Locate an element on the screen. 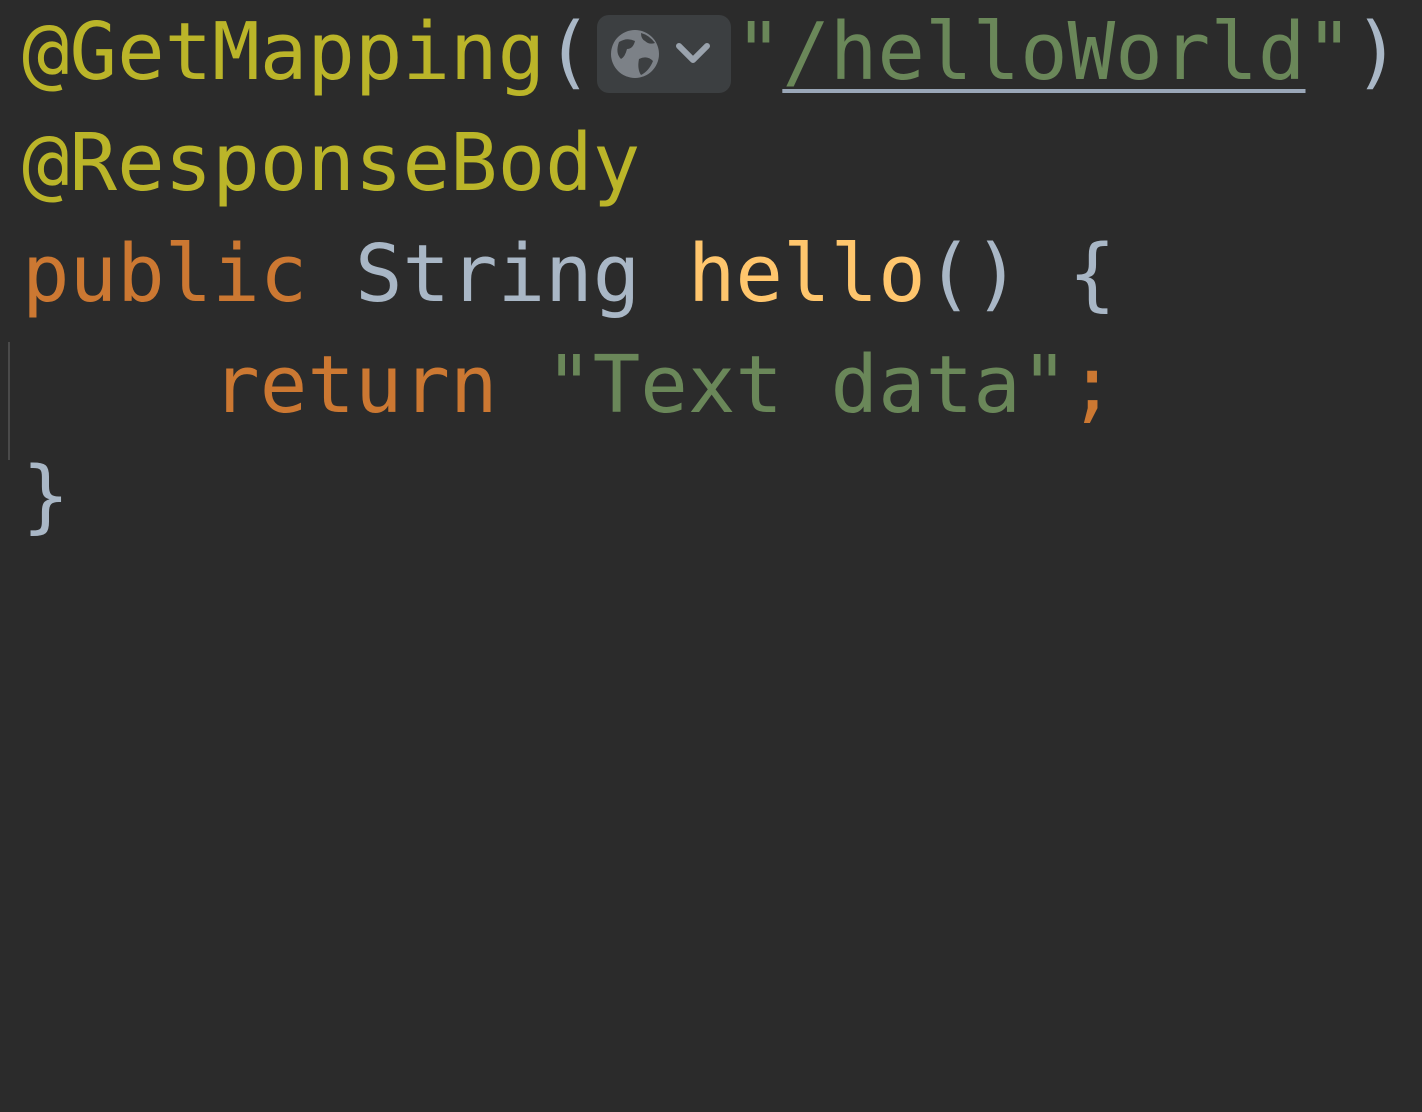 This screenshot has width=1422, height=1112. code-line-2: @ResponseBody is located at coordinates (331, 163).